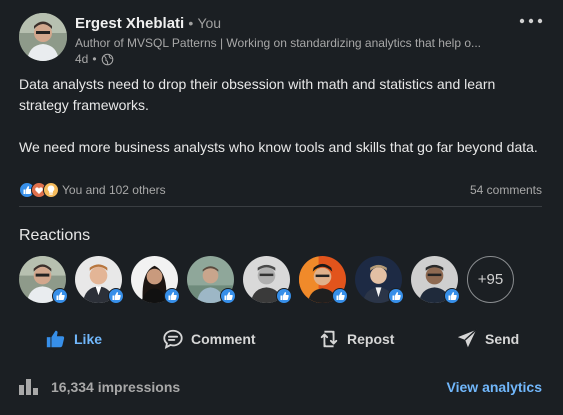 The image size is (563, 415). Describe the element at coordinates (88, 339) in the screenshot. I see `like-label: Like` at that location.